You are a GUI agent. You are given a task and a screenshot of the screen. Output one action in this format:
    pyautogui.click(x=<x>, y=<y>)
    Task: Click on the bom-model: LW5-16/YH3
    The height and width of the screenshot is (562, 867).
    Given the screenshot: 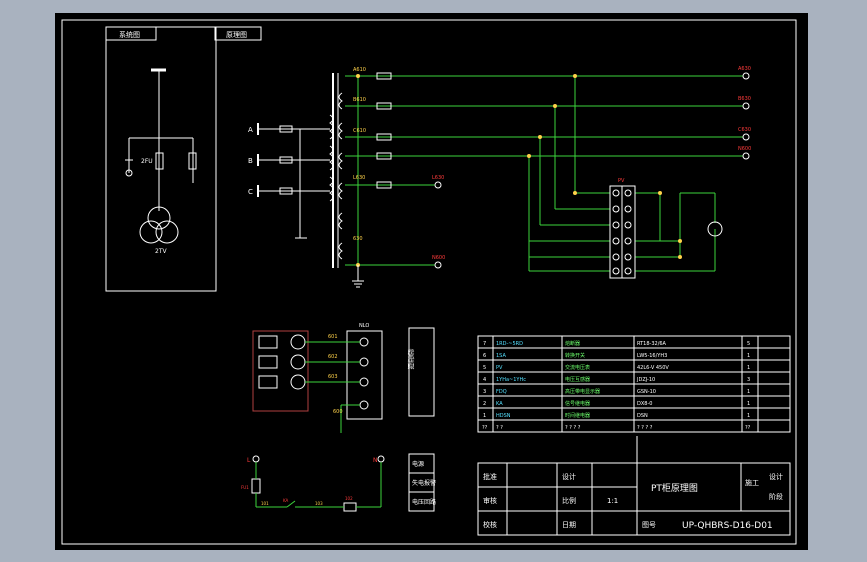 What is the action you would take?
    pyautogui.click(x=652, y=356)
    